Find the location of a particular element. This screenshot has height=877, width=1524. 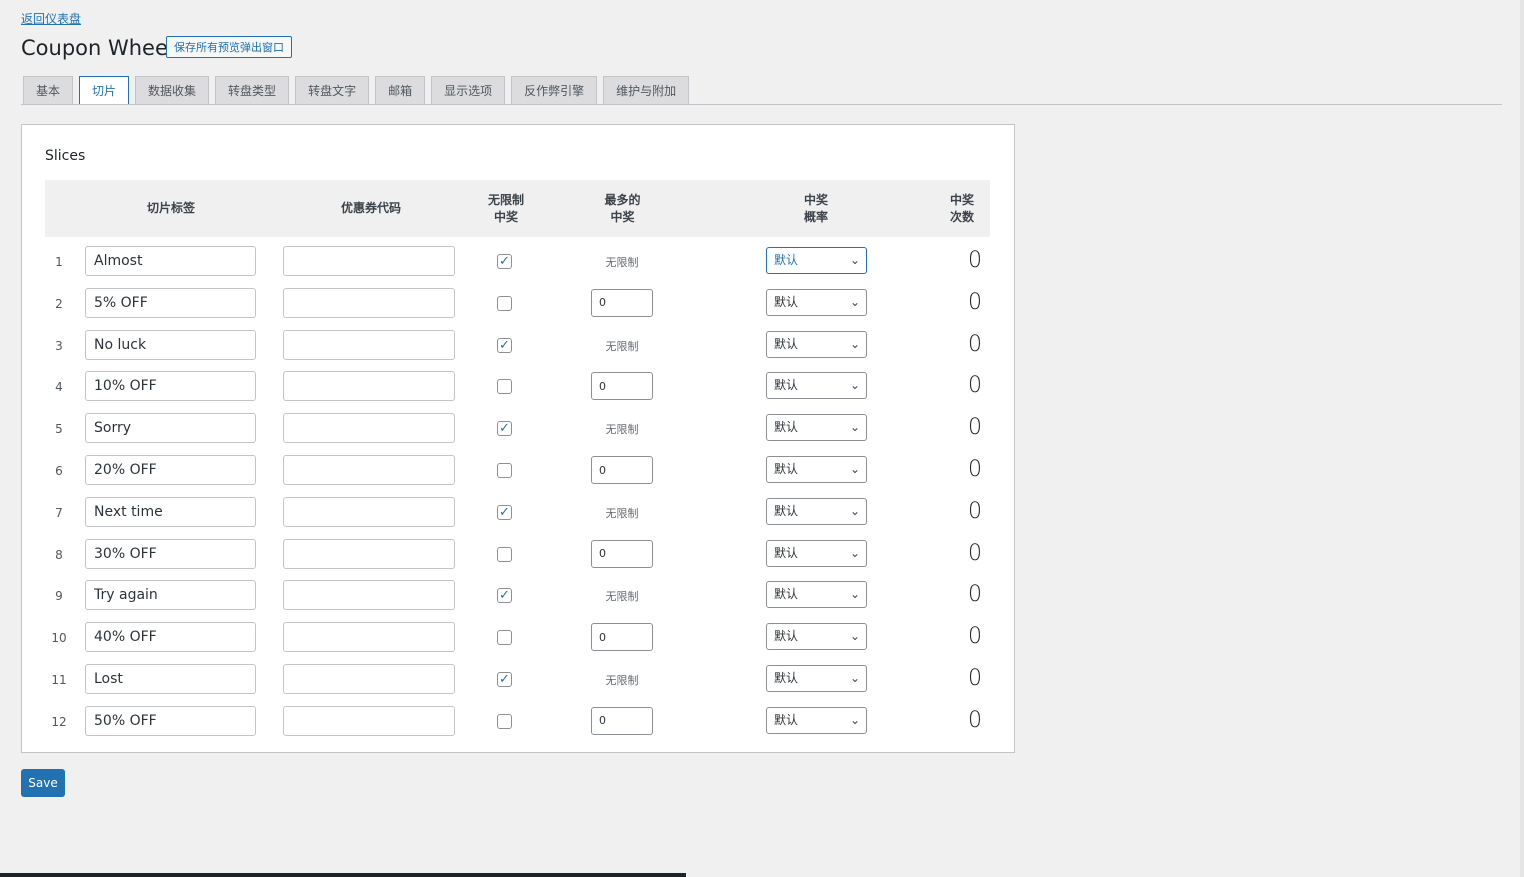

row-number: 12 is located at coordinates (59, 721).